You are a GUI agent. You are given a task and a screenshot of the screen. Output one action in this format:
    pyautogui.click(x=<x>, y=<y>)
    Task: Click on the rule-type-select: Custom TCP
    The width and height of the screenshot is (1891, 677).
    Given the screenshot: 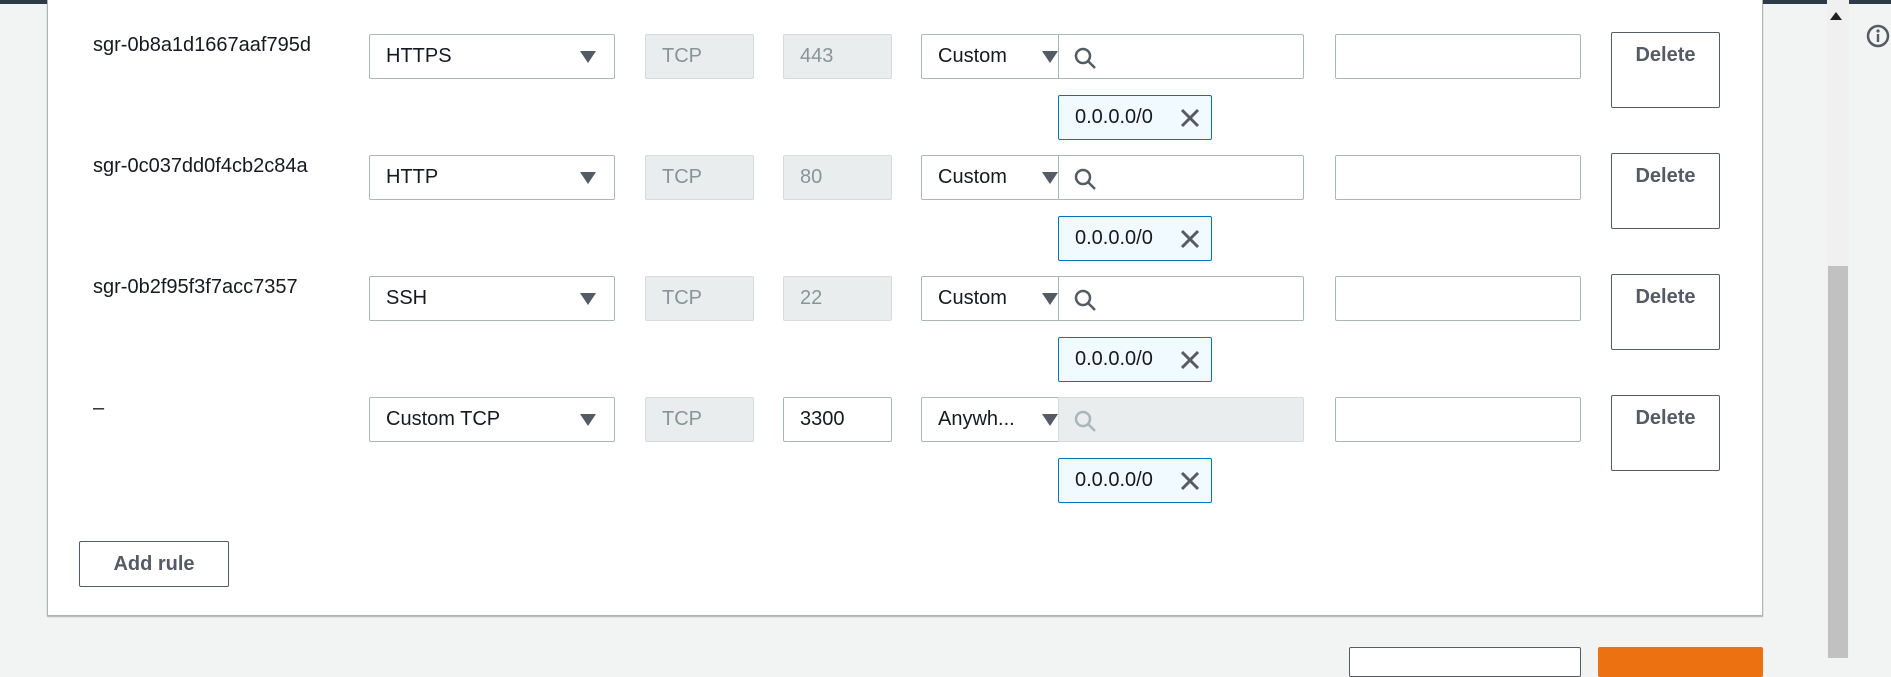 What is the action you would take?
    pyautogui.click(x=492, y=419)
    